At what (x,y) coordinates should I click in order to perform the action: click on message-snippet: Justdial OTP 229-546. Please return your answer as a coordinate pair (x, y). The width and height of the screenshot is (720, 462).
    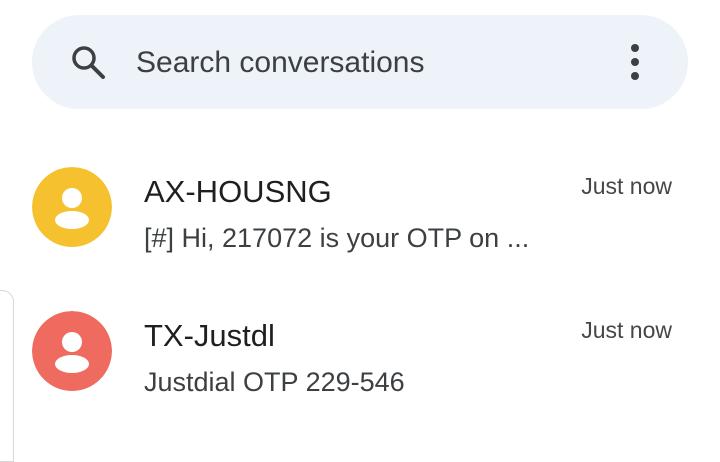
    Looking at the image, I should click on (274, 382).